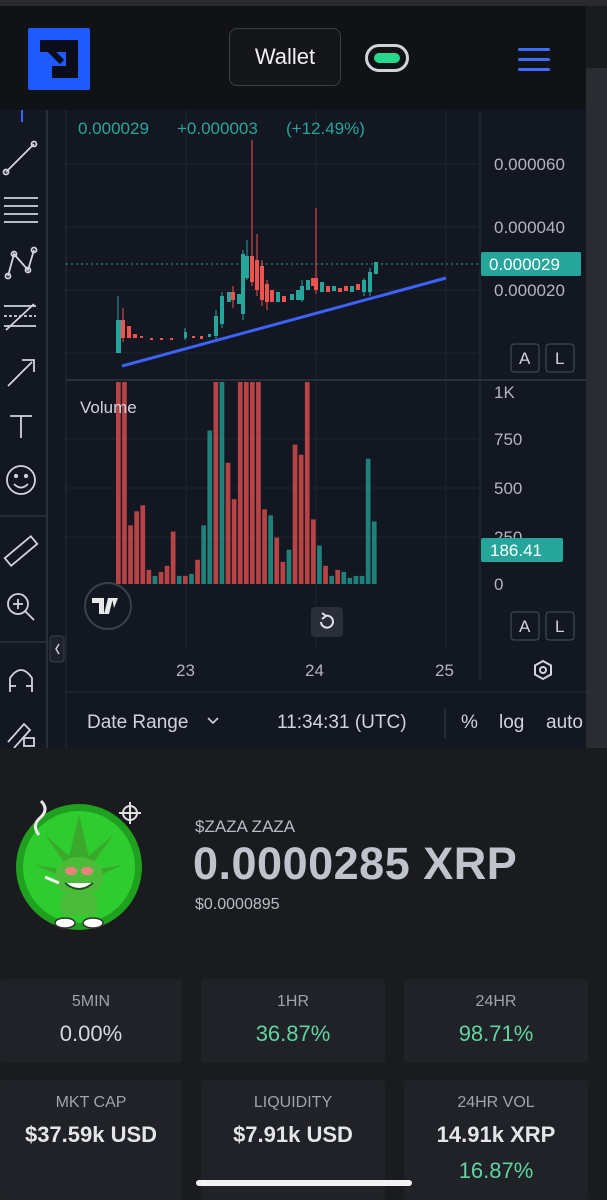 The image size is (607, 1200). What do you see at coordinates (543, 670) in the screenshot?
I see `settings-icon` at bounding box center [543, 670].